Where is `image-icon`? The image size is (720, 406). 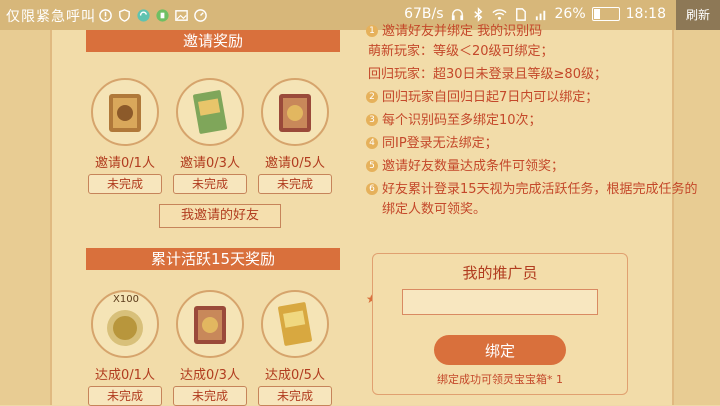
image-icon is located at coordinates (181, 15).